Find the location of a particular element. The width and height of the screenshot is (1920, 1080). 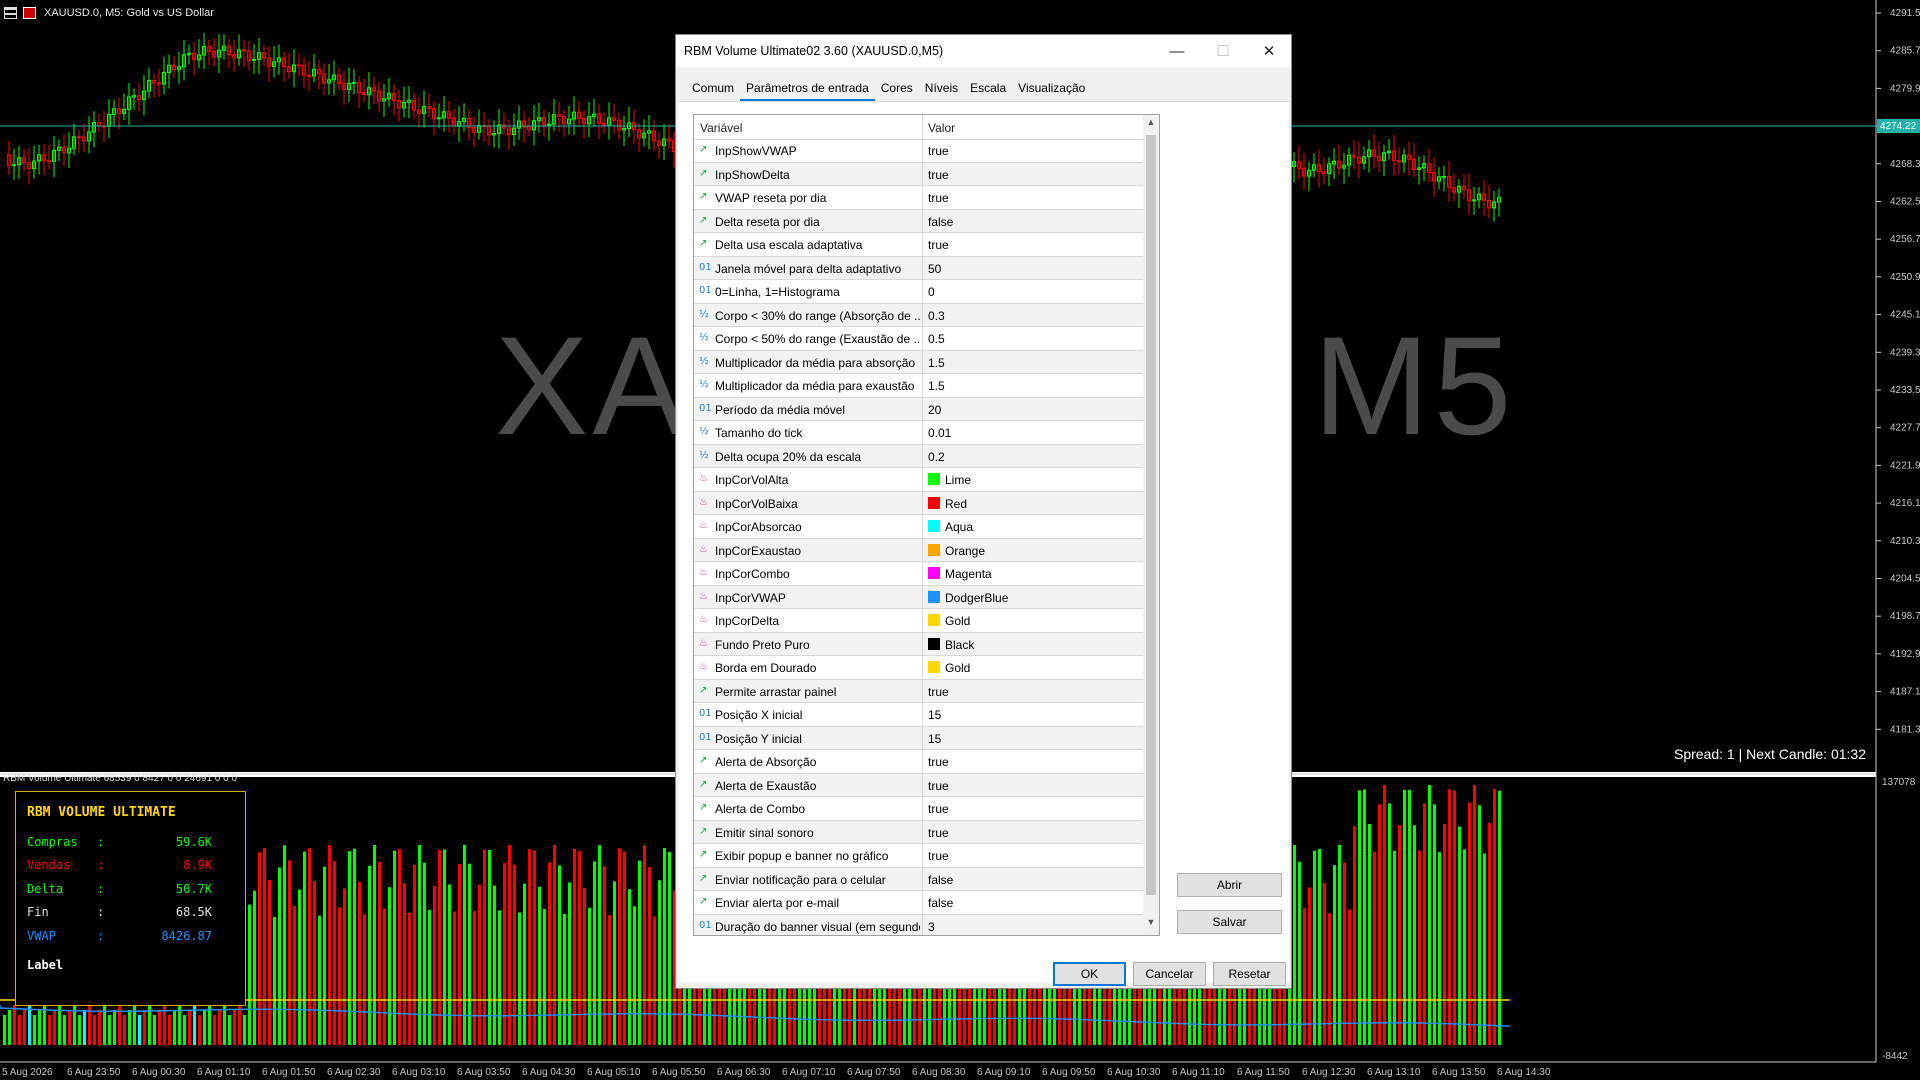

parameter-row: 01 Posição X inicial 15 is located at coordinates (919, 715).